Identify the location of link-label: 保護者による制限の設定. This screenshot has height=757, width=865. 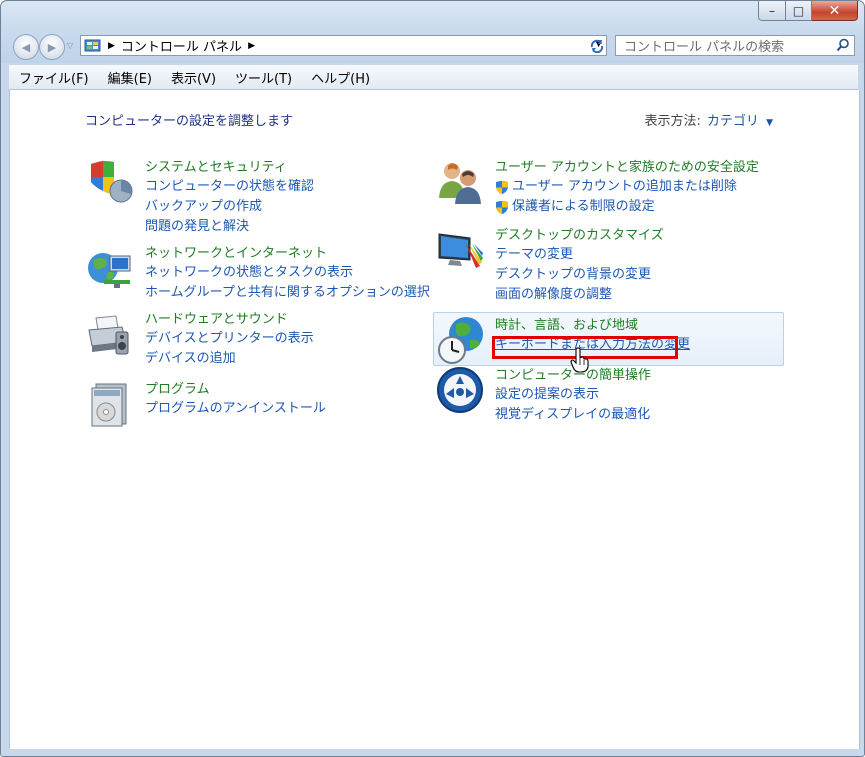
(583, 207).